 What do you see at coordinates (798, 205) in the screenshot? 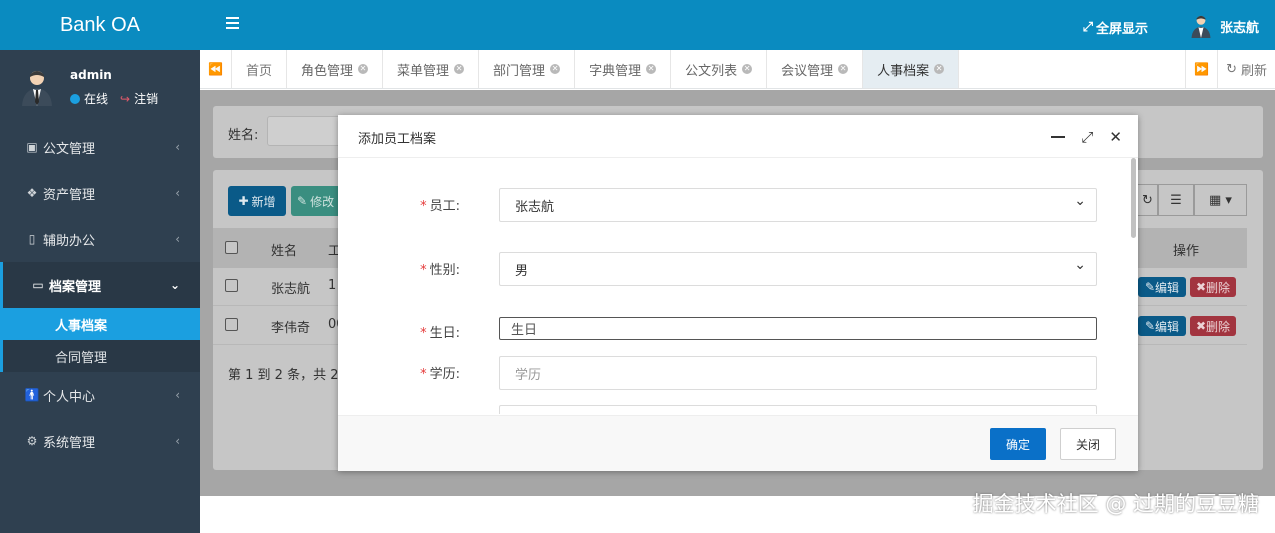
I see `employee-select: 张志航` at bounding box center [798, 205].